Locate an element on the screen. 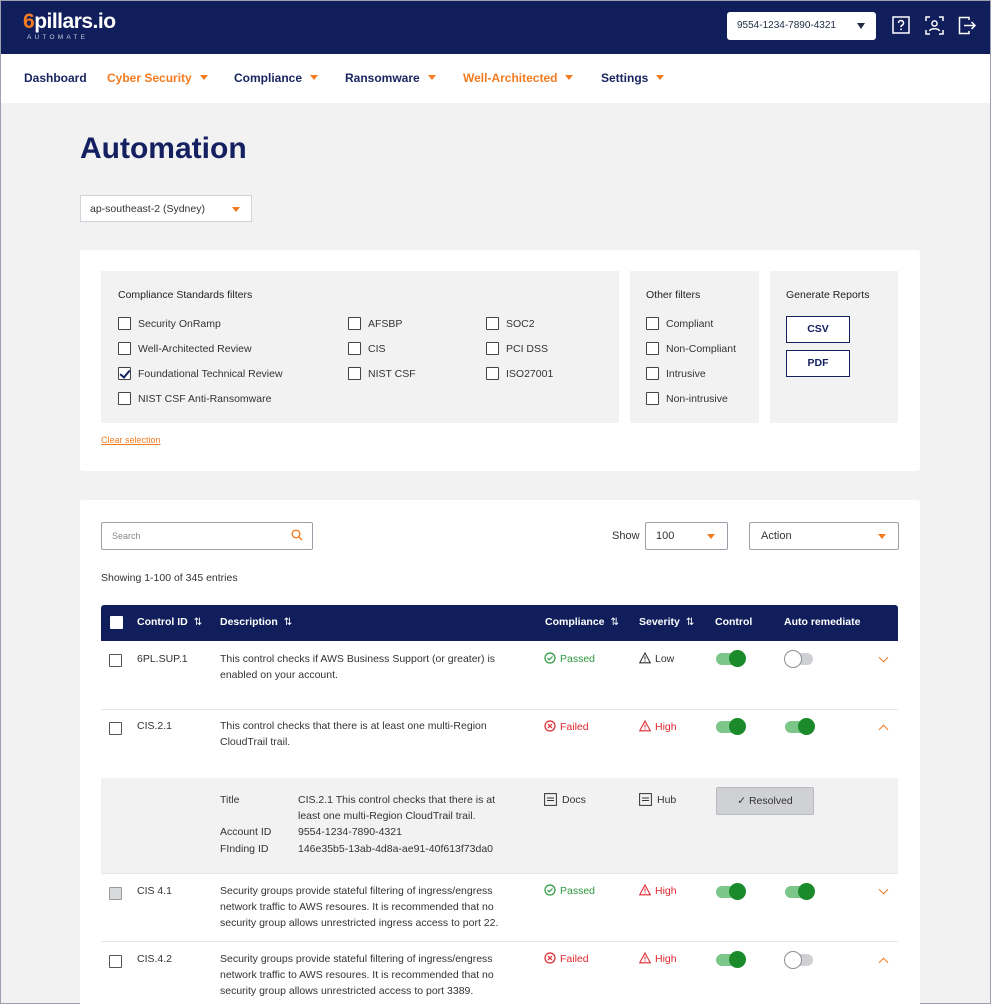 This screenshot has height=1004, width=991. control-id: CIS.4.2 is located at coordinates (155, 959).